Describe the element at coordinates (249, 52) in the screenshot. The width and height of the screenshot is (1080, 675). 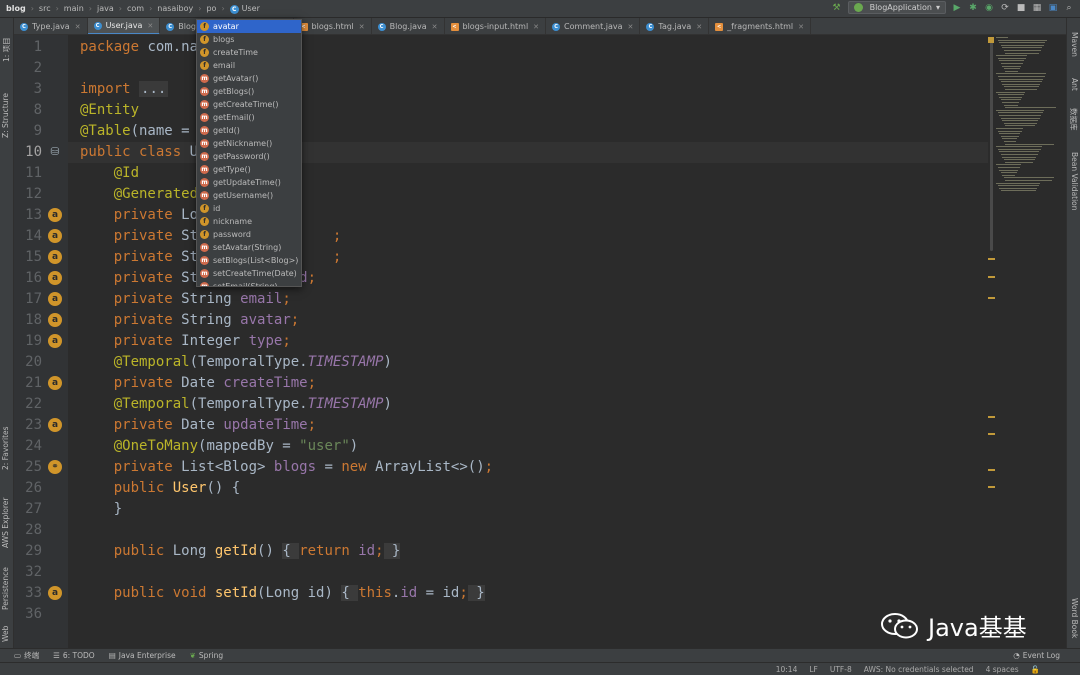
I see `completion-item: f createTime` at that location.